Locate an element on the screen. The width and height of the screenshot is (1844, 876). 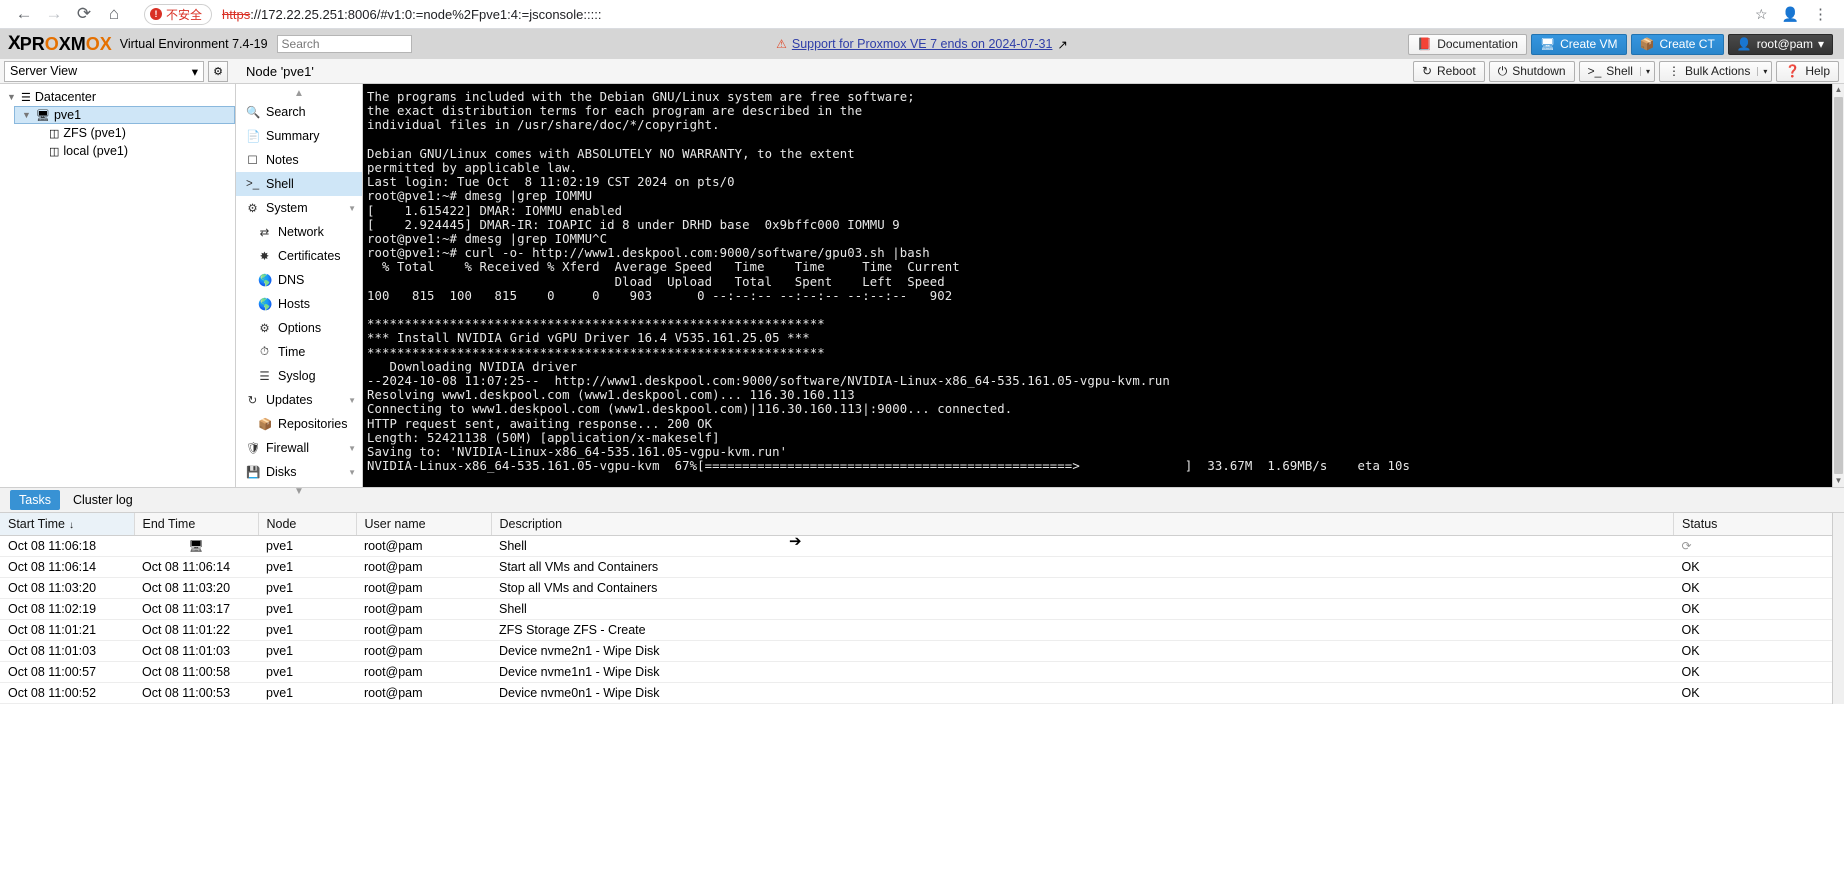
menu-item-disks: 💾 Disks ▼ is located at coordinates (299, 472).